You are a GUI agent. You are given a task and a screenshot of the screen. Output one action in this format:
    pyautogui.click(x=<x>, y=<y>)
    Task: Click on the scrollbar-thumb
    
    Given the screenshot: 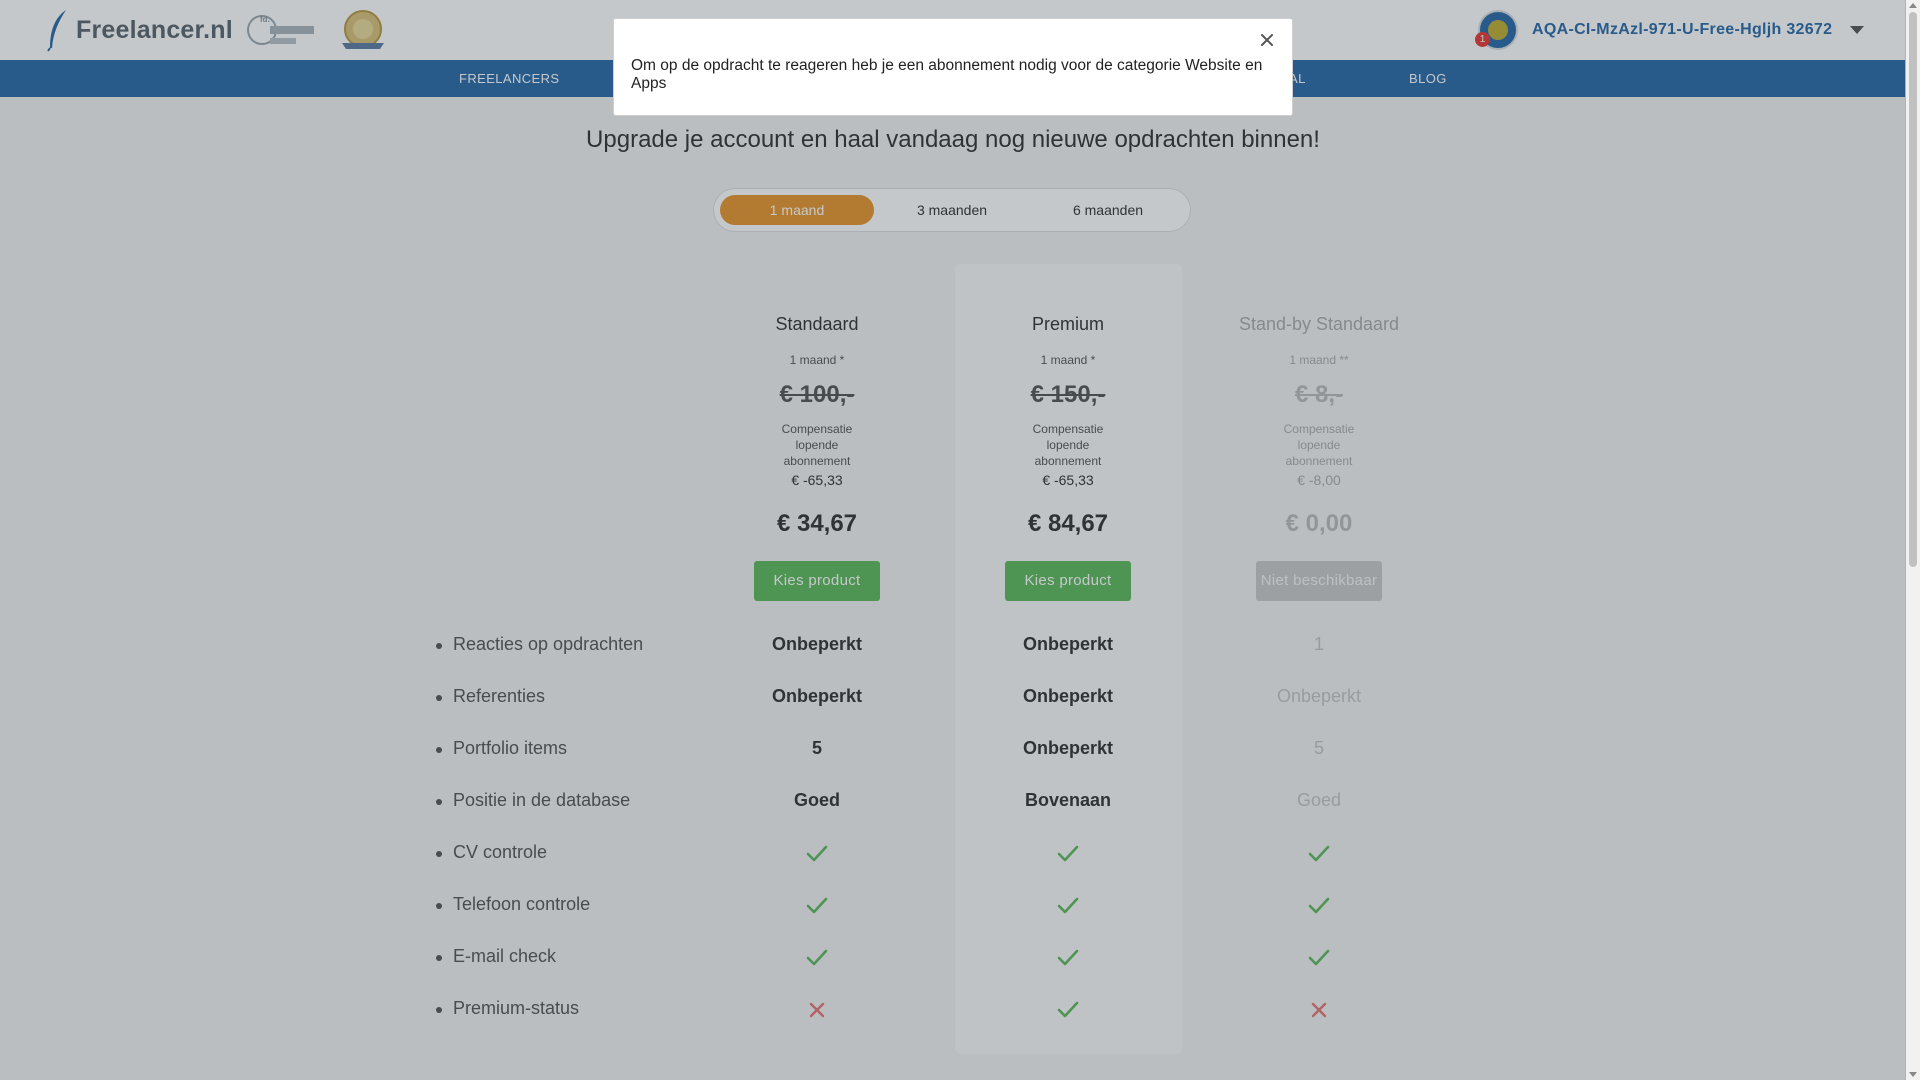 What is the action you would take?
    pyautogui.click(x=1913, y=289)
    